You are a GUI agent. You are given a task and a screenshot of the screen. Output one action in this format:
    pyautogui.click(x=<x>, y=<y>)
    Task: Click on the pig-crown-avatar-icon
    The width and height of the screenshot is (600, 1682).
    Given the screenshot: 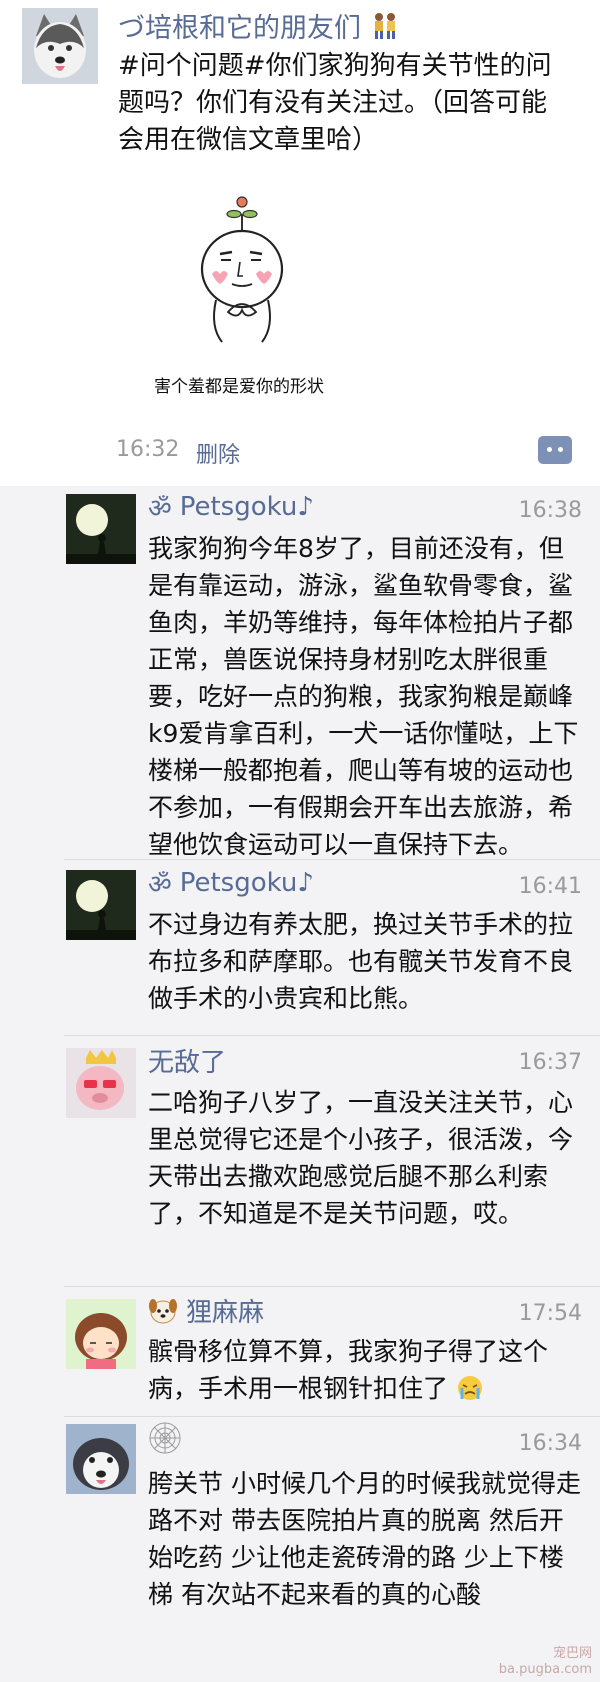 What is the action you would take?
    pyautogui.click(x=101, y=1083)
    